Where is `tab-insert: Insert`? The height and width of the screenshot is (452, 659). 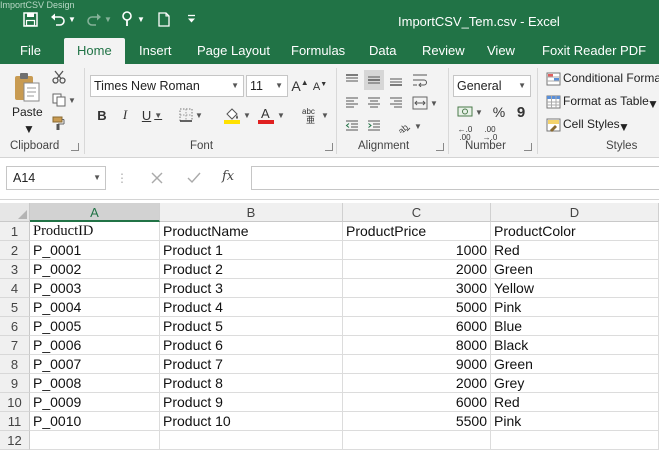
tab-insert: Insert is located at coordinates (155, 51).